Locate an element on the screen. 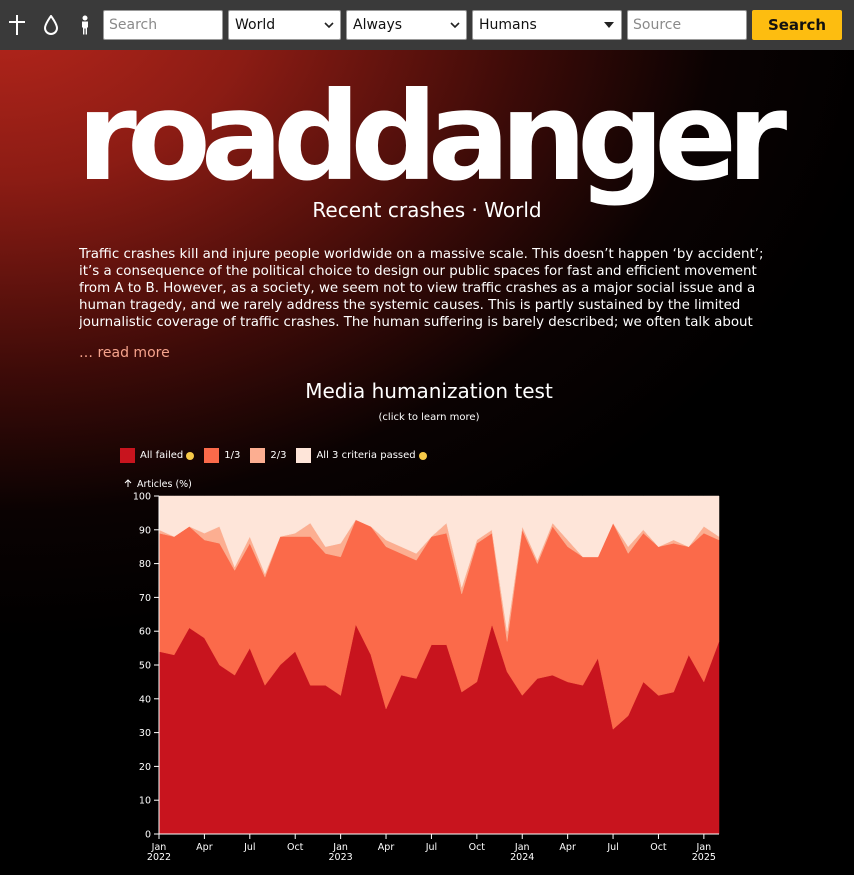 The image size is (854, 875). y-tick-label: 70 is located at coordinates (145, 598).